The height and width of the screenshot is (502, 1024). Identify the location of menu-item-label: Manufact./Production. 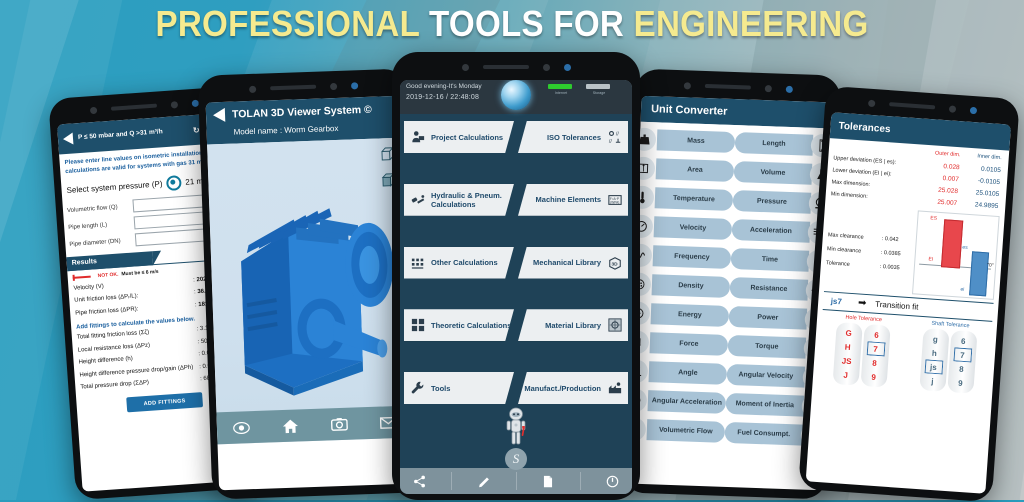
(562, 388).